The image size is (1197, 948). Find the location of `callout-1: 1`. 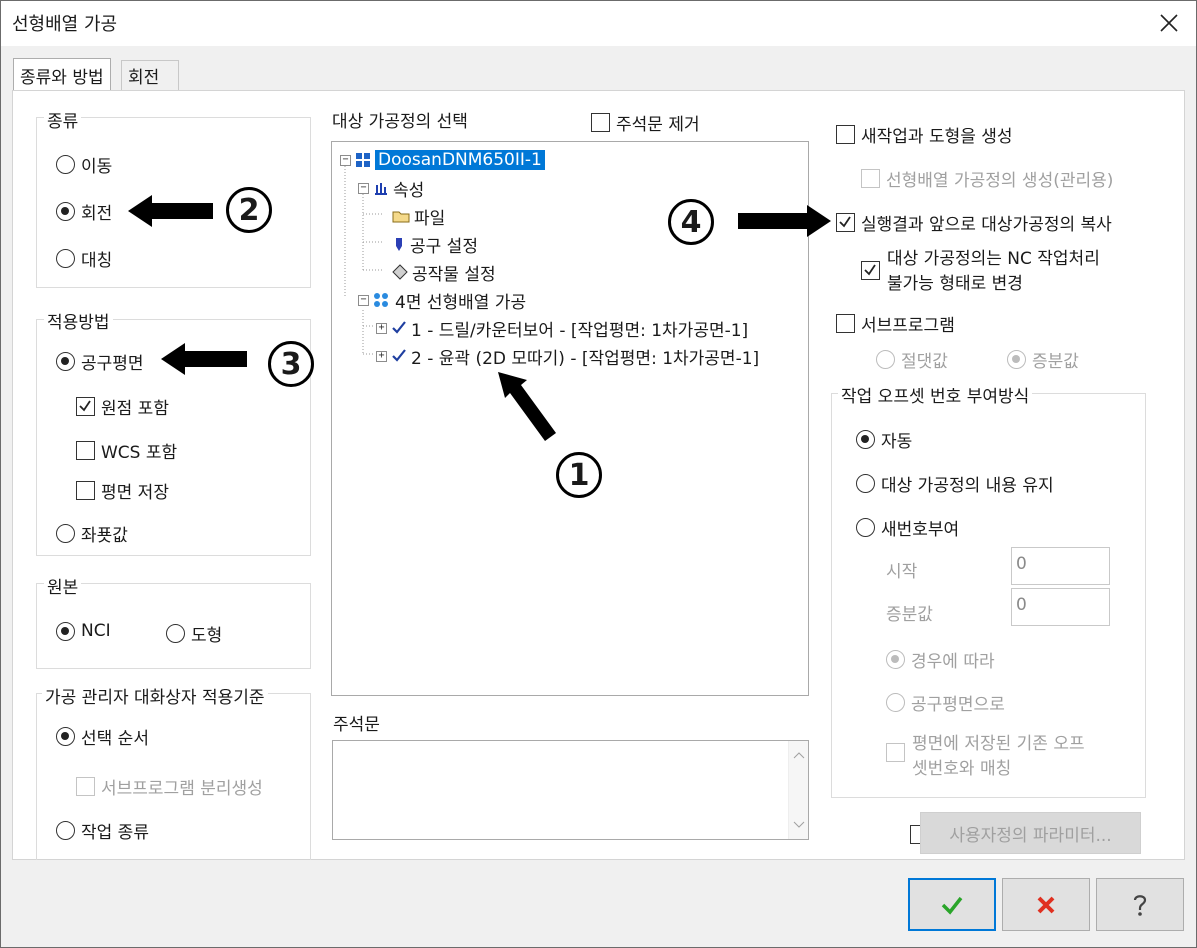

callout-1: 1 is located at coordinates (579, 475).